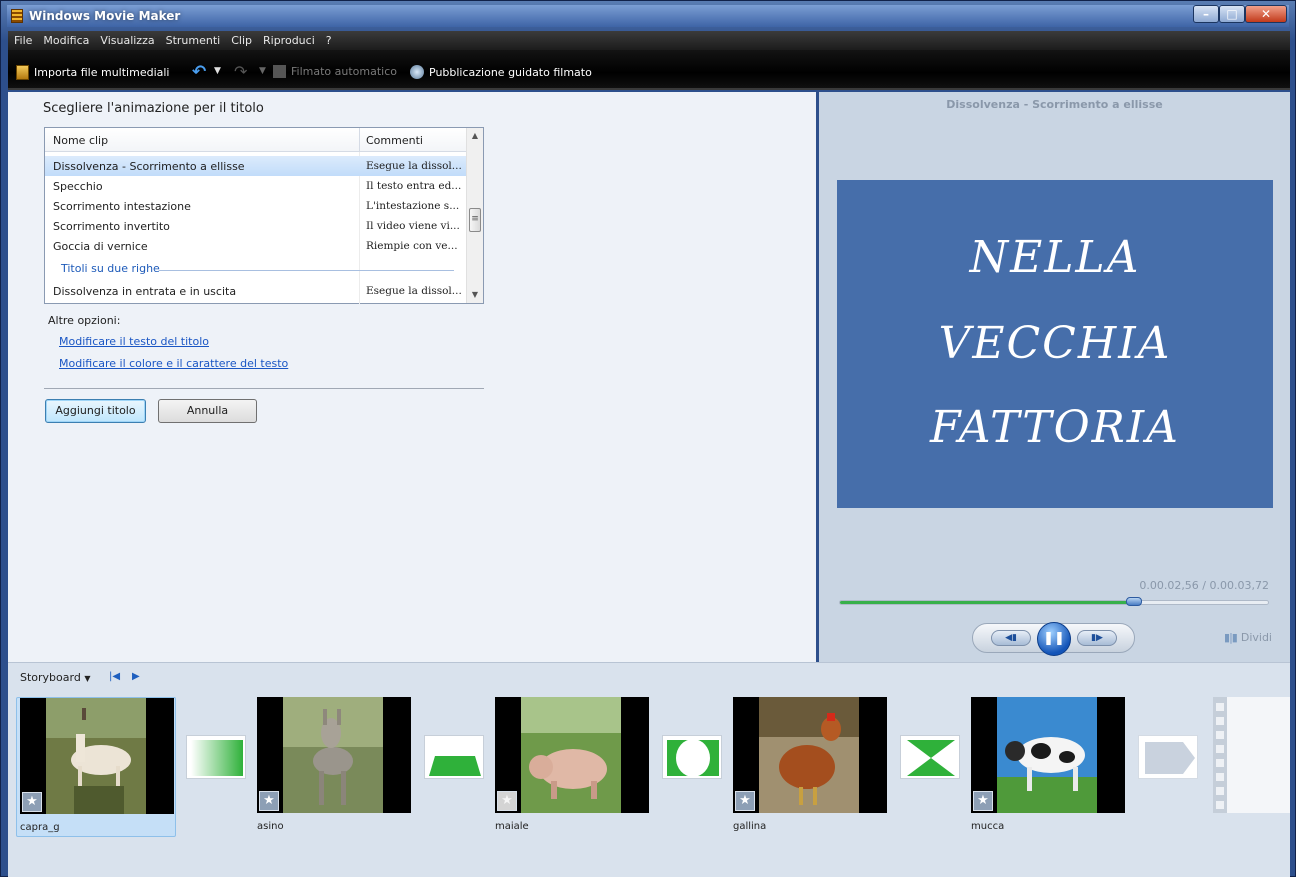 Image resolution: width=1296 pixels, height=877 pixels. Describe the element at coordinates (65, 39) in the screenshot. I see `menu-modifica: Modifica` at that location.